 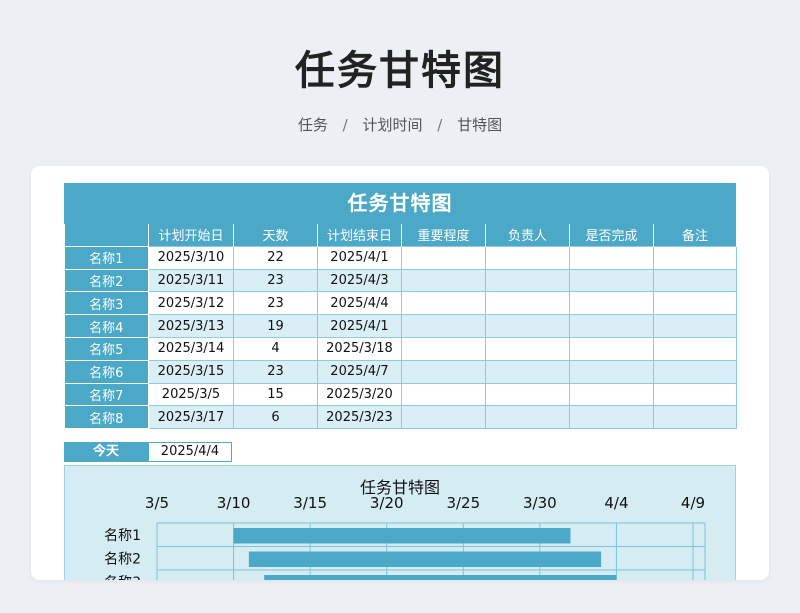 What do you see at coordinates (191, 280) in the screenshot?
I see `start-date-cell: 2025/3/11` at bounding box center [191, 280].